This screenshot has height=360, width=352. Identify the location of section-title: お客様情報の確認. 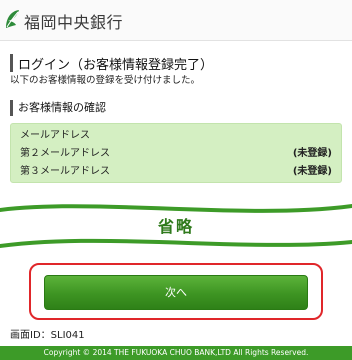
(58, 108).